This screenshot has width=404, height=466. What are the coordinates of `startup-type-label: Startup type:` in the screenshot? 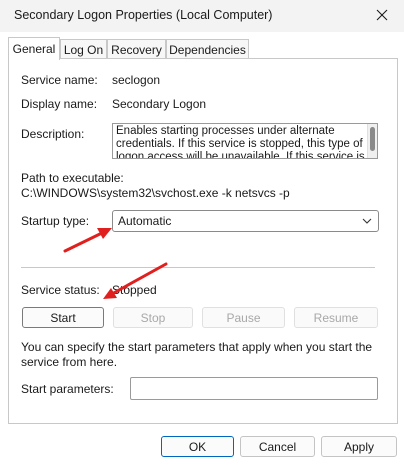 It's located at (55, 221).